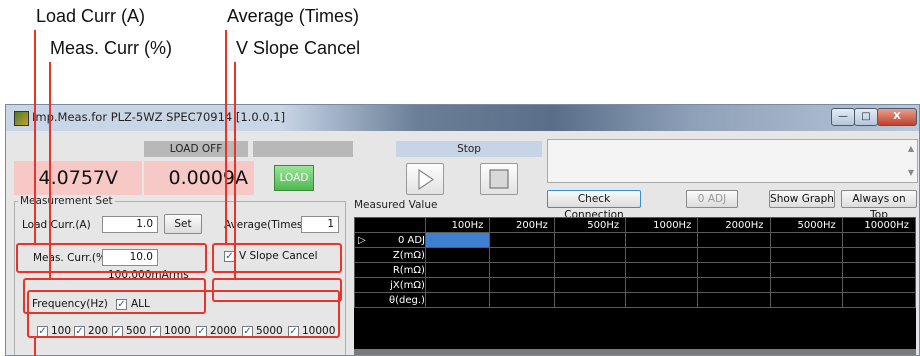 The height and width of the screenshot is (356, 920). Describe the element at coordinates (843, 117) in the screenshot. I see `minimize-button: —` at that location.